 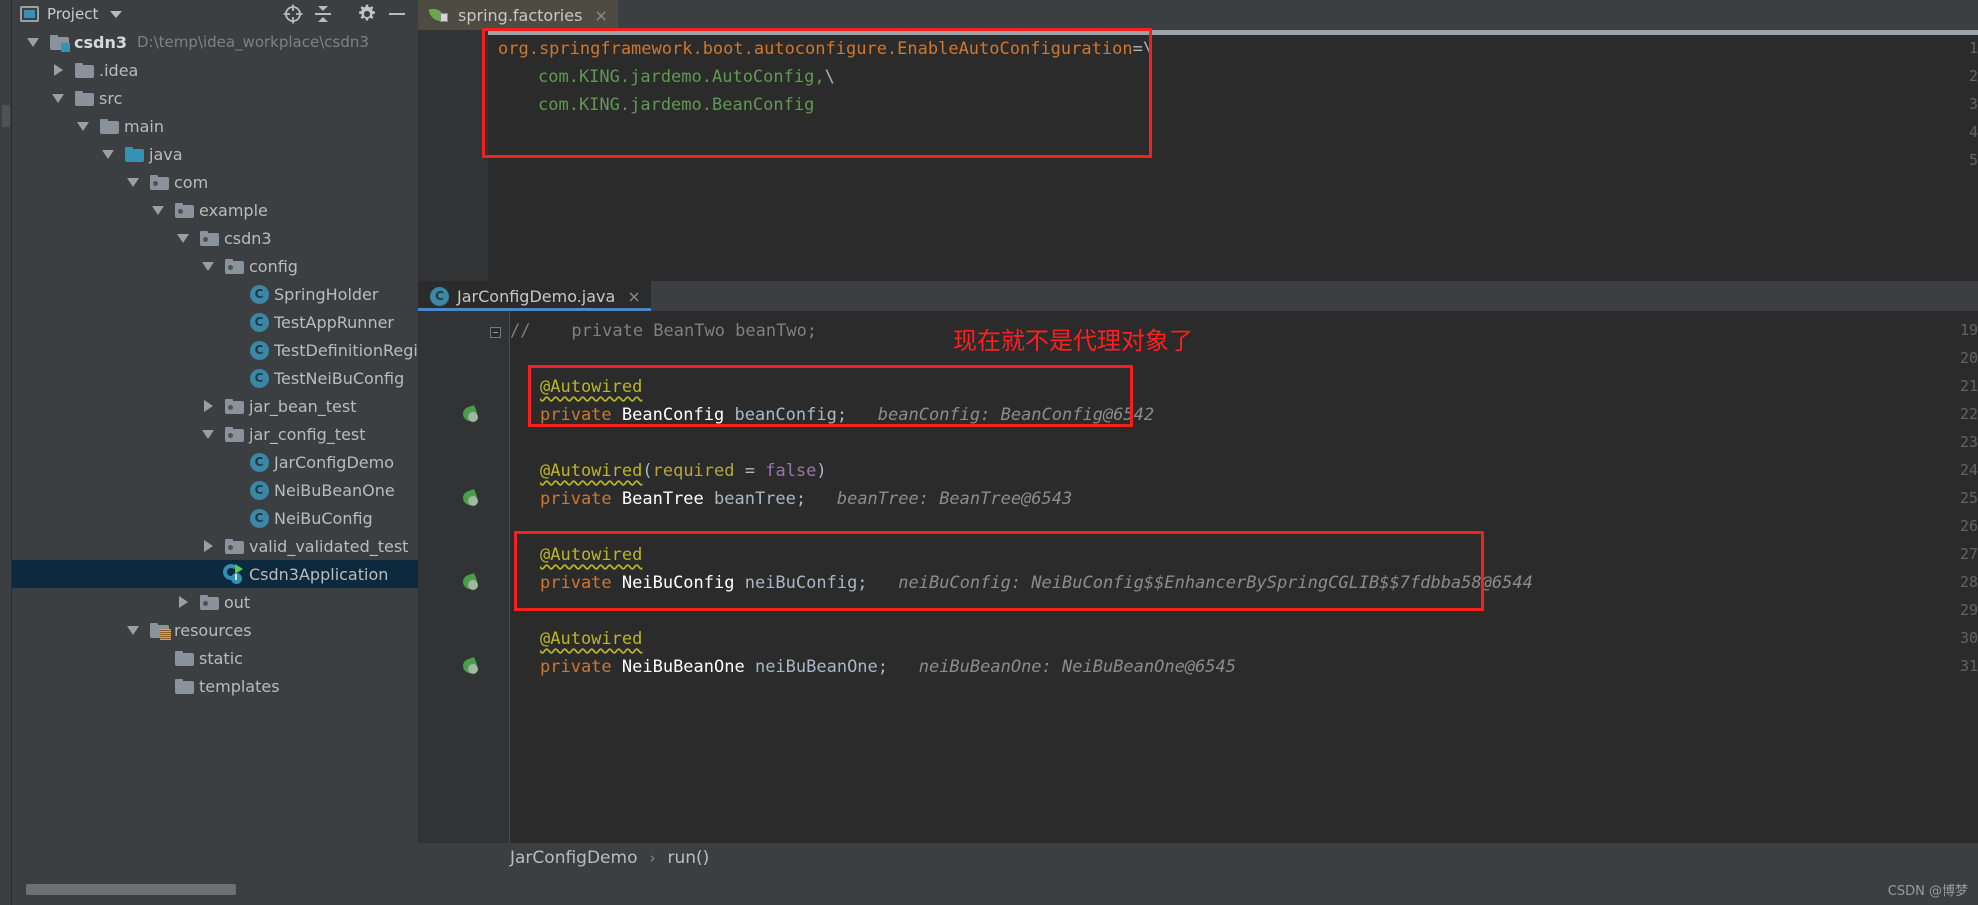 I want to click on tool-window-chip, so click(x=6, y=116).